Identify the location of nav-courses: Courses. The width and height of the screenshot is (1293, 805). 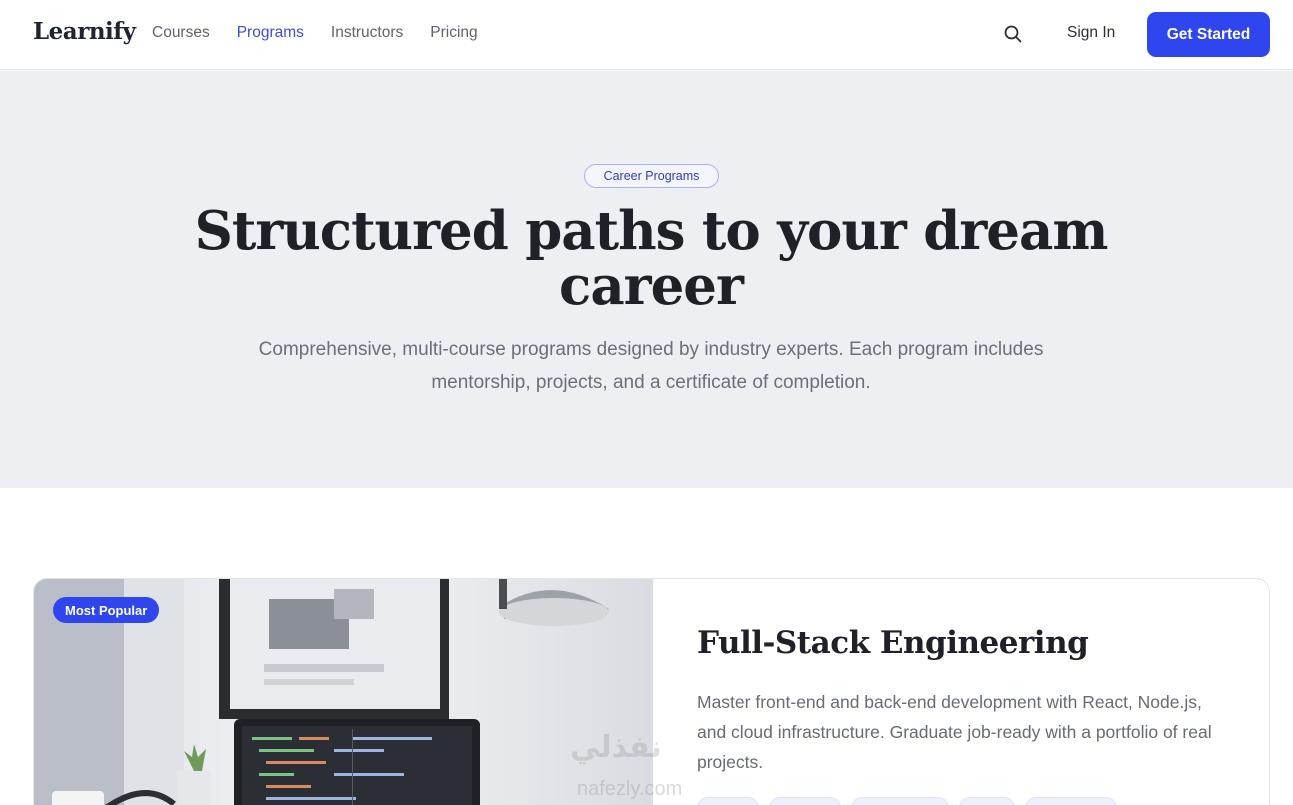
(181, 33).